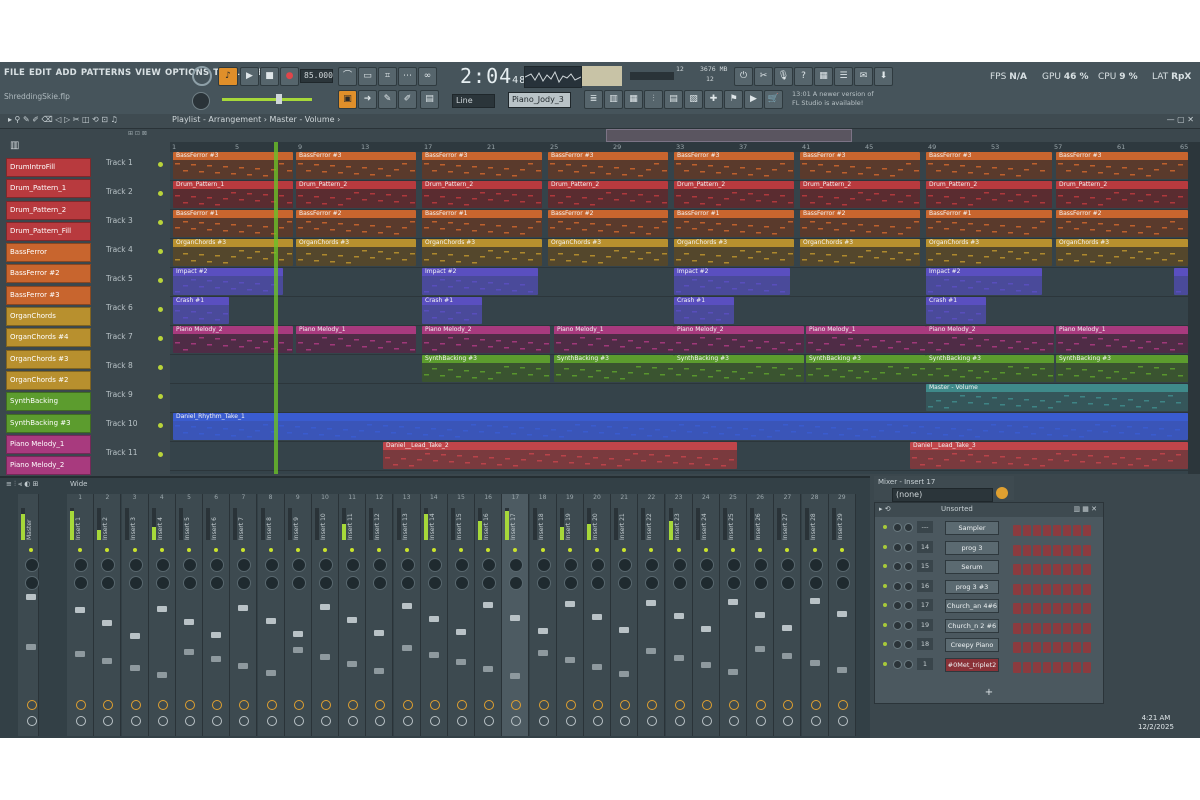 This screenshot has width=1200, height=800. Describe the element at coordinates (706, 615) in the screenshot. I see `mixer-channel: 24 Insert 24` at that location.